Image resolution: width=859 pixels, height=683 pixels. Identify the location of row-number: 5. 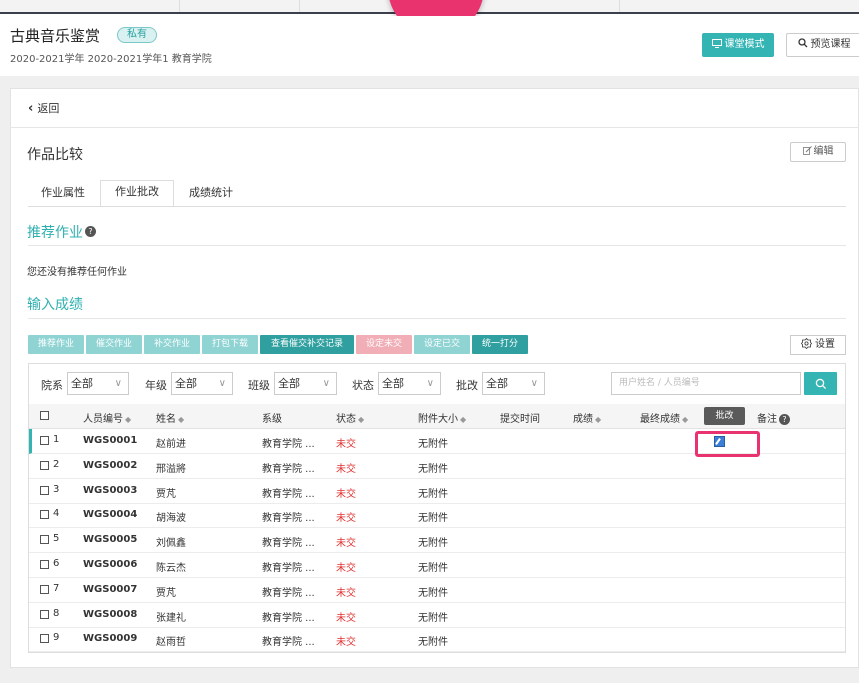
(56, 538).